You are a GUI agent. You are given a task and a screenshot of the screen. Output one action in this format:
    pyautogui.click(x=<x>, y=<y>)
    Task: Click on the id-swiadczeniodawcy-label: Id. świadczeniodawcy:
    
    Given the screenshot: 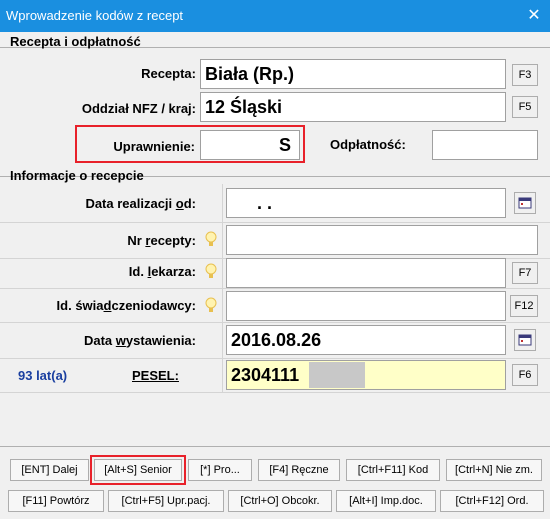 What is the action you would take?
    pyautogui.click(x=100, y=305)
    